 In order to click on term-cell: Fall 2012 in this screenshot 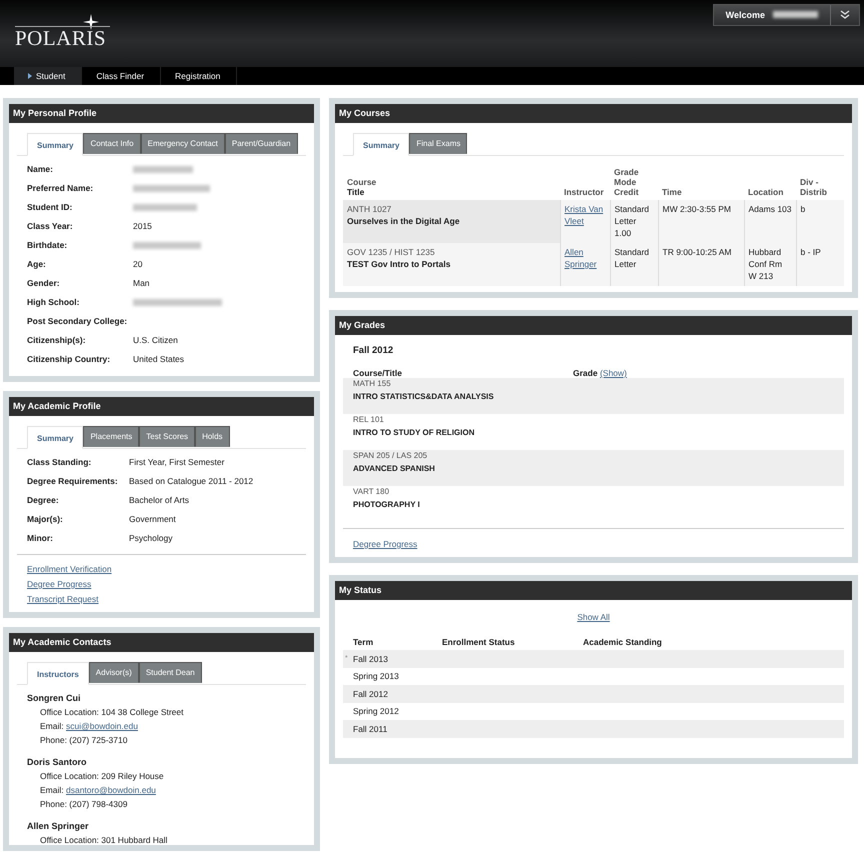, I will do `click(370, 693)`.